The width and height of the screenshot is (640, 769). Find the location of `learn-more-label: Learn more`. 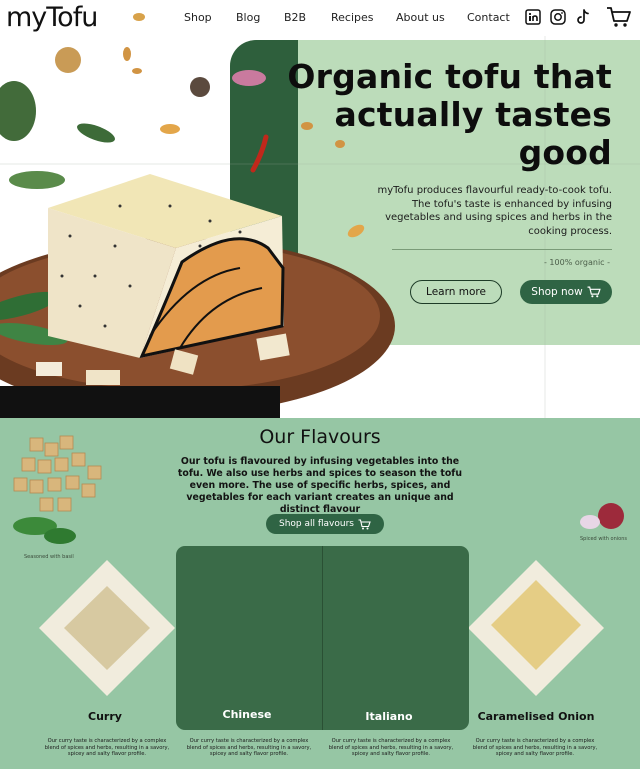

learn-more-label: Learn more is located at coordinates (456, 292).